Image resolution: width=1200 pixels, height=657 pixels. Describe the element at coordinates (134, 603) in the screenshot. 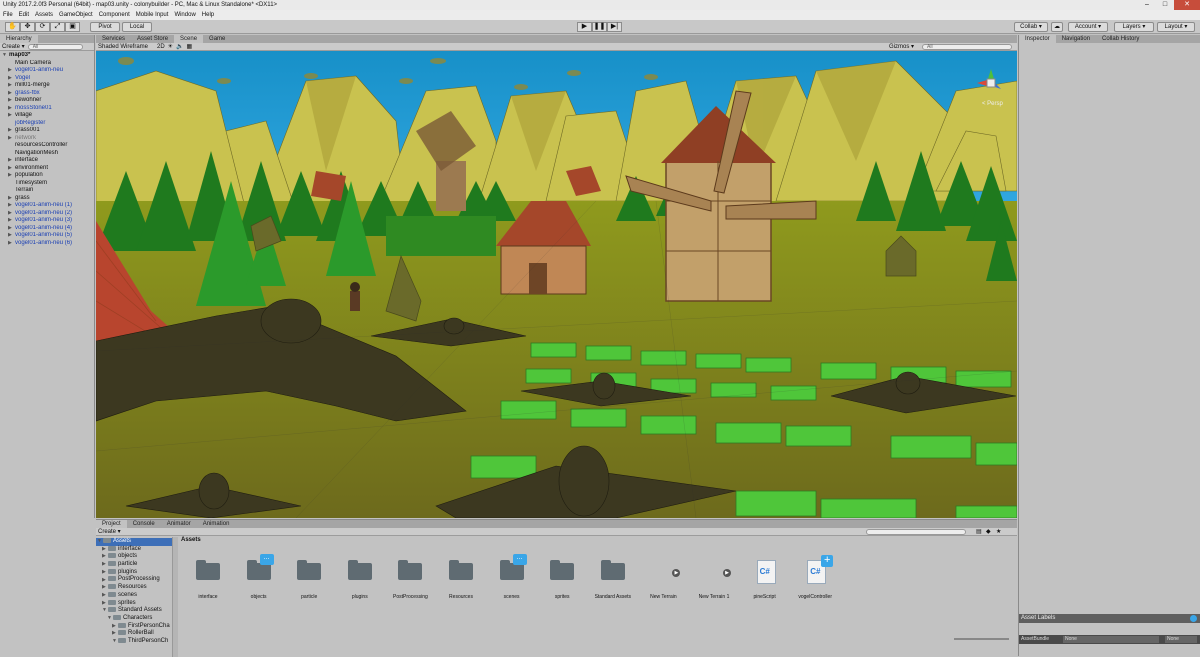

I see `folder-tree-item: ▶ sprites` at that location.